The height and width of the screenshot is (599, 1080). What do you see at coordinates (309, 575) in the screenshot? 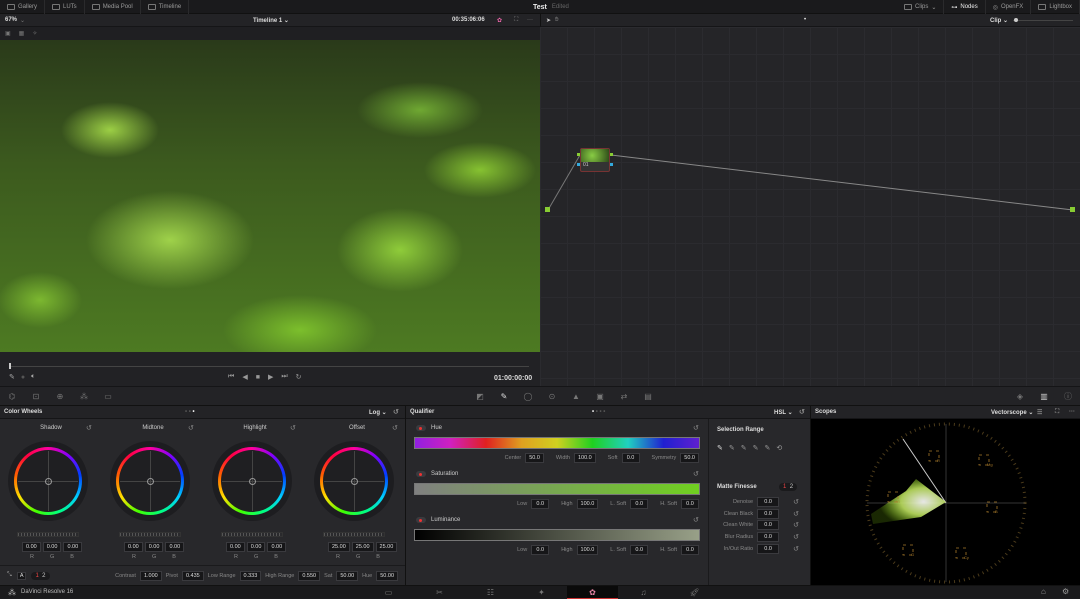
I see `param-field: 0.550` at bounding box center [309, 575].